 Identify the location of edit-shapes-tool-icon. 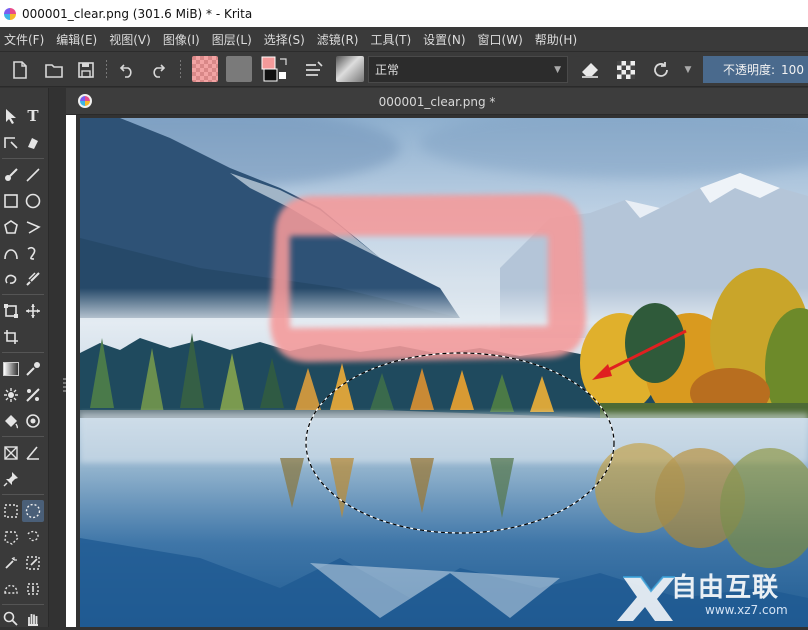
(11, 142).